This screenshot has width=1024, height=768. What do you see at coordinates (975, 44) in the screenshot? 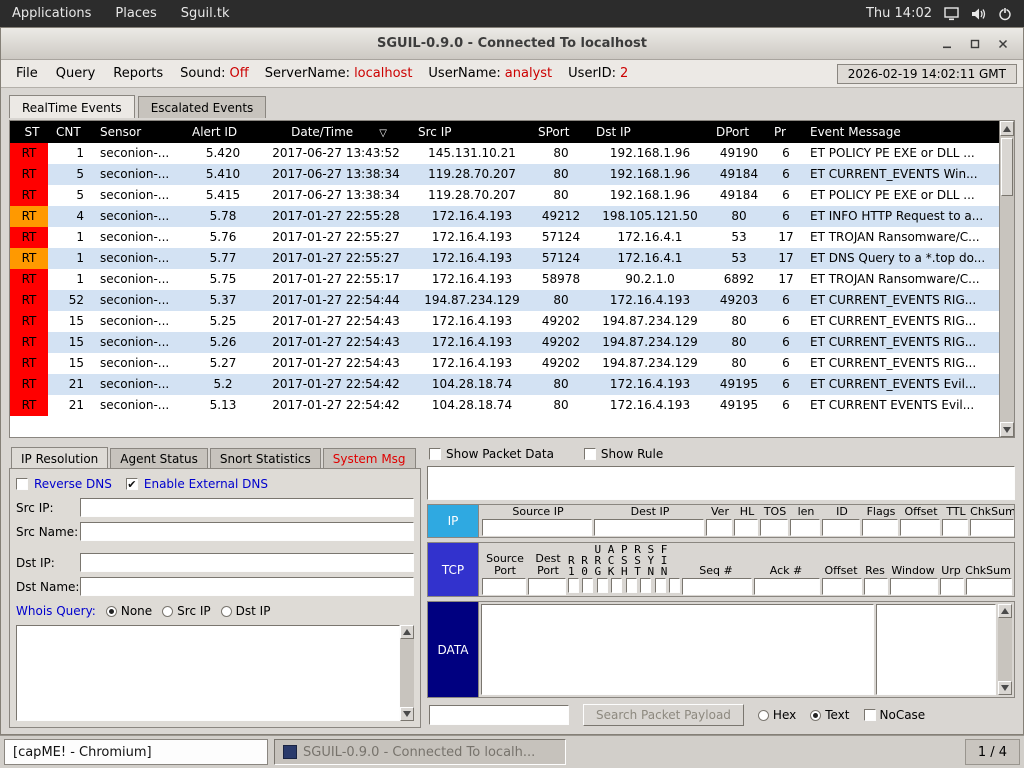
I see `maximize-button` at bounding box center [975, 44].